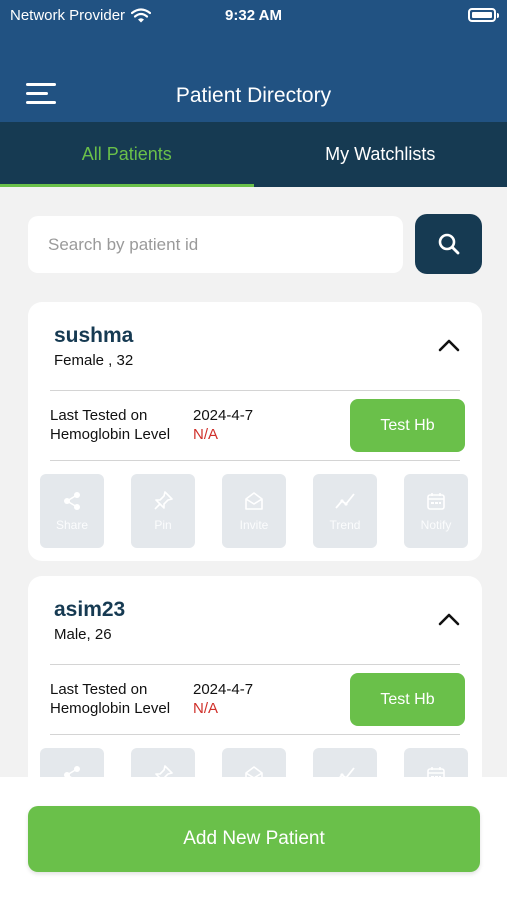 Image resolution: width=507 pixels, height=900 pixels. I want to click on search-input, so click(225, 244).